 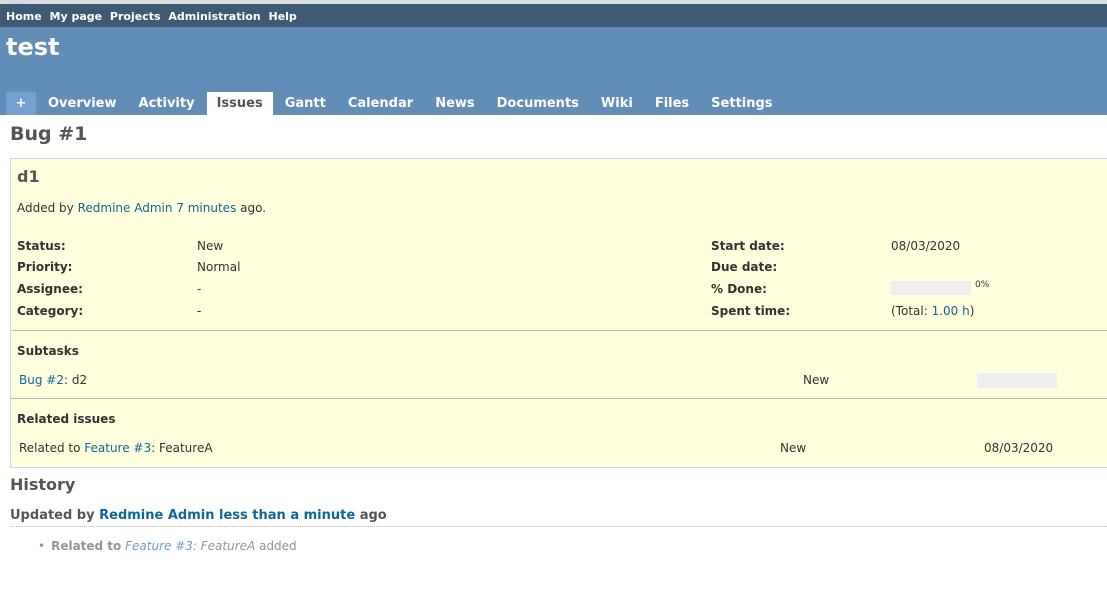 I want to click on priority-value: Normal, so click(x=219, y=267).